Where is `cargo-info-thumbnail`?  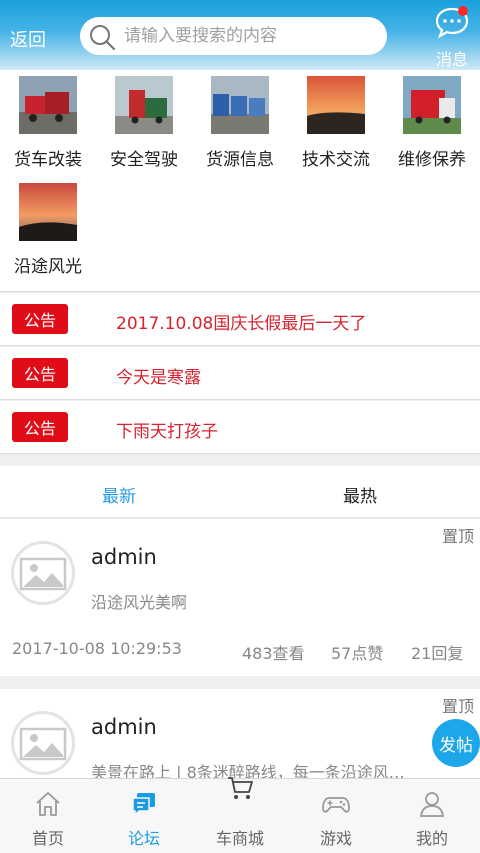
cargo-info-thumbnail is located at coordinates (240, 105).